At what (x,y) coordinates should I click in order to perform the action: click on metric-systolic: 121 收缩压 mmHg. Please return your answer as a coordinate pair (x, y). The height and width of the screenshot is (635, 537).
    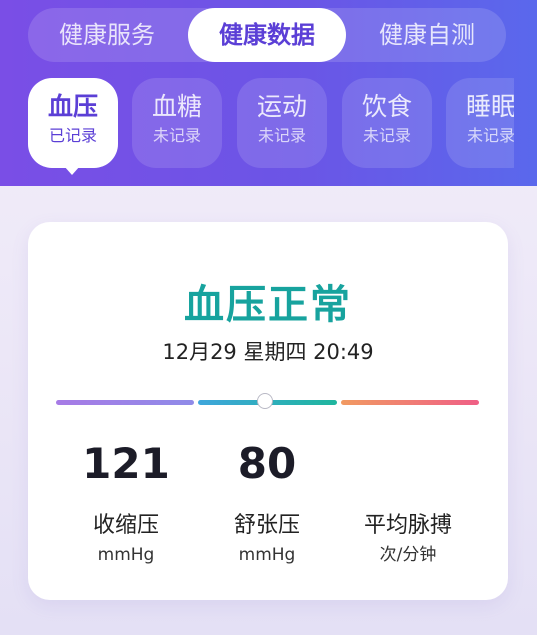
    Looking at the image, I should click on (126, 501).